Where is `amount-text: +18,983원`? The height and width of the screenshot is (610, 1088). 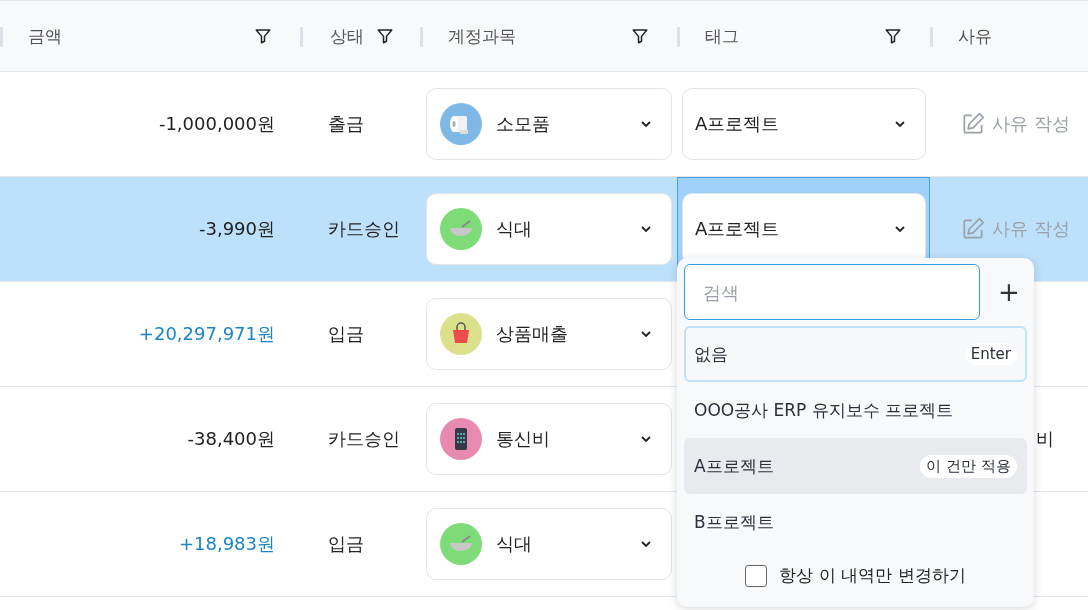
amount-text: +18,983원 is located at coordinates (226, 544).